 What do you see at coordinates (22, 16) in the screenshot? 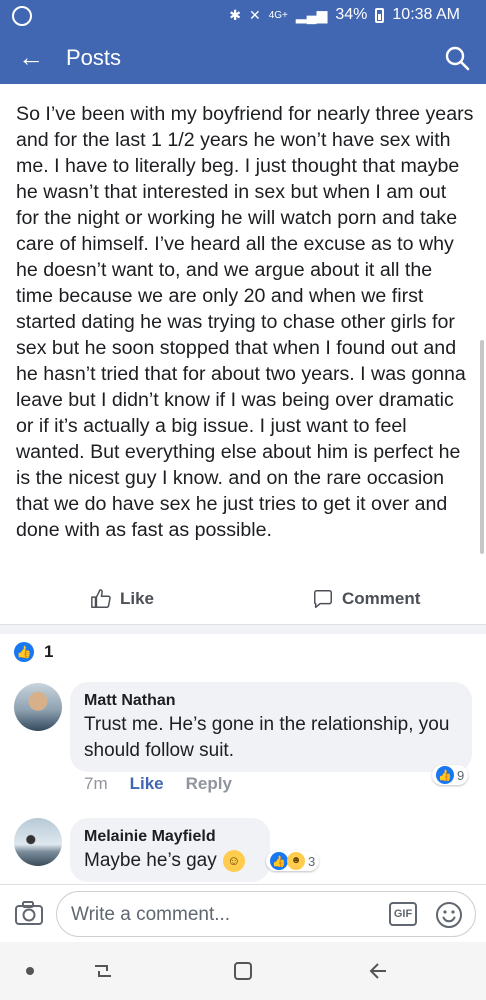
I see `messenger-notification-icon` at bounding box center [22, 16].